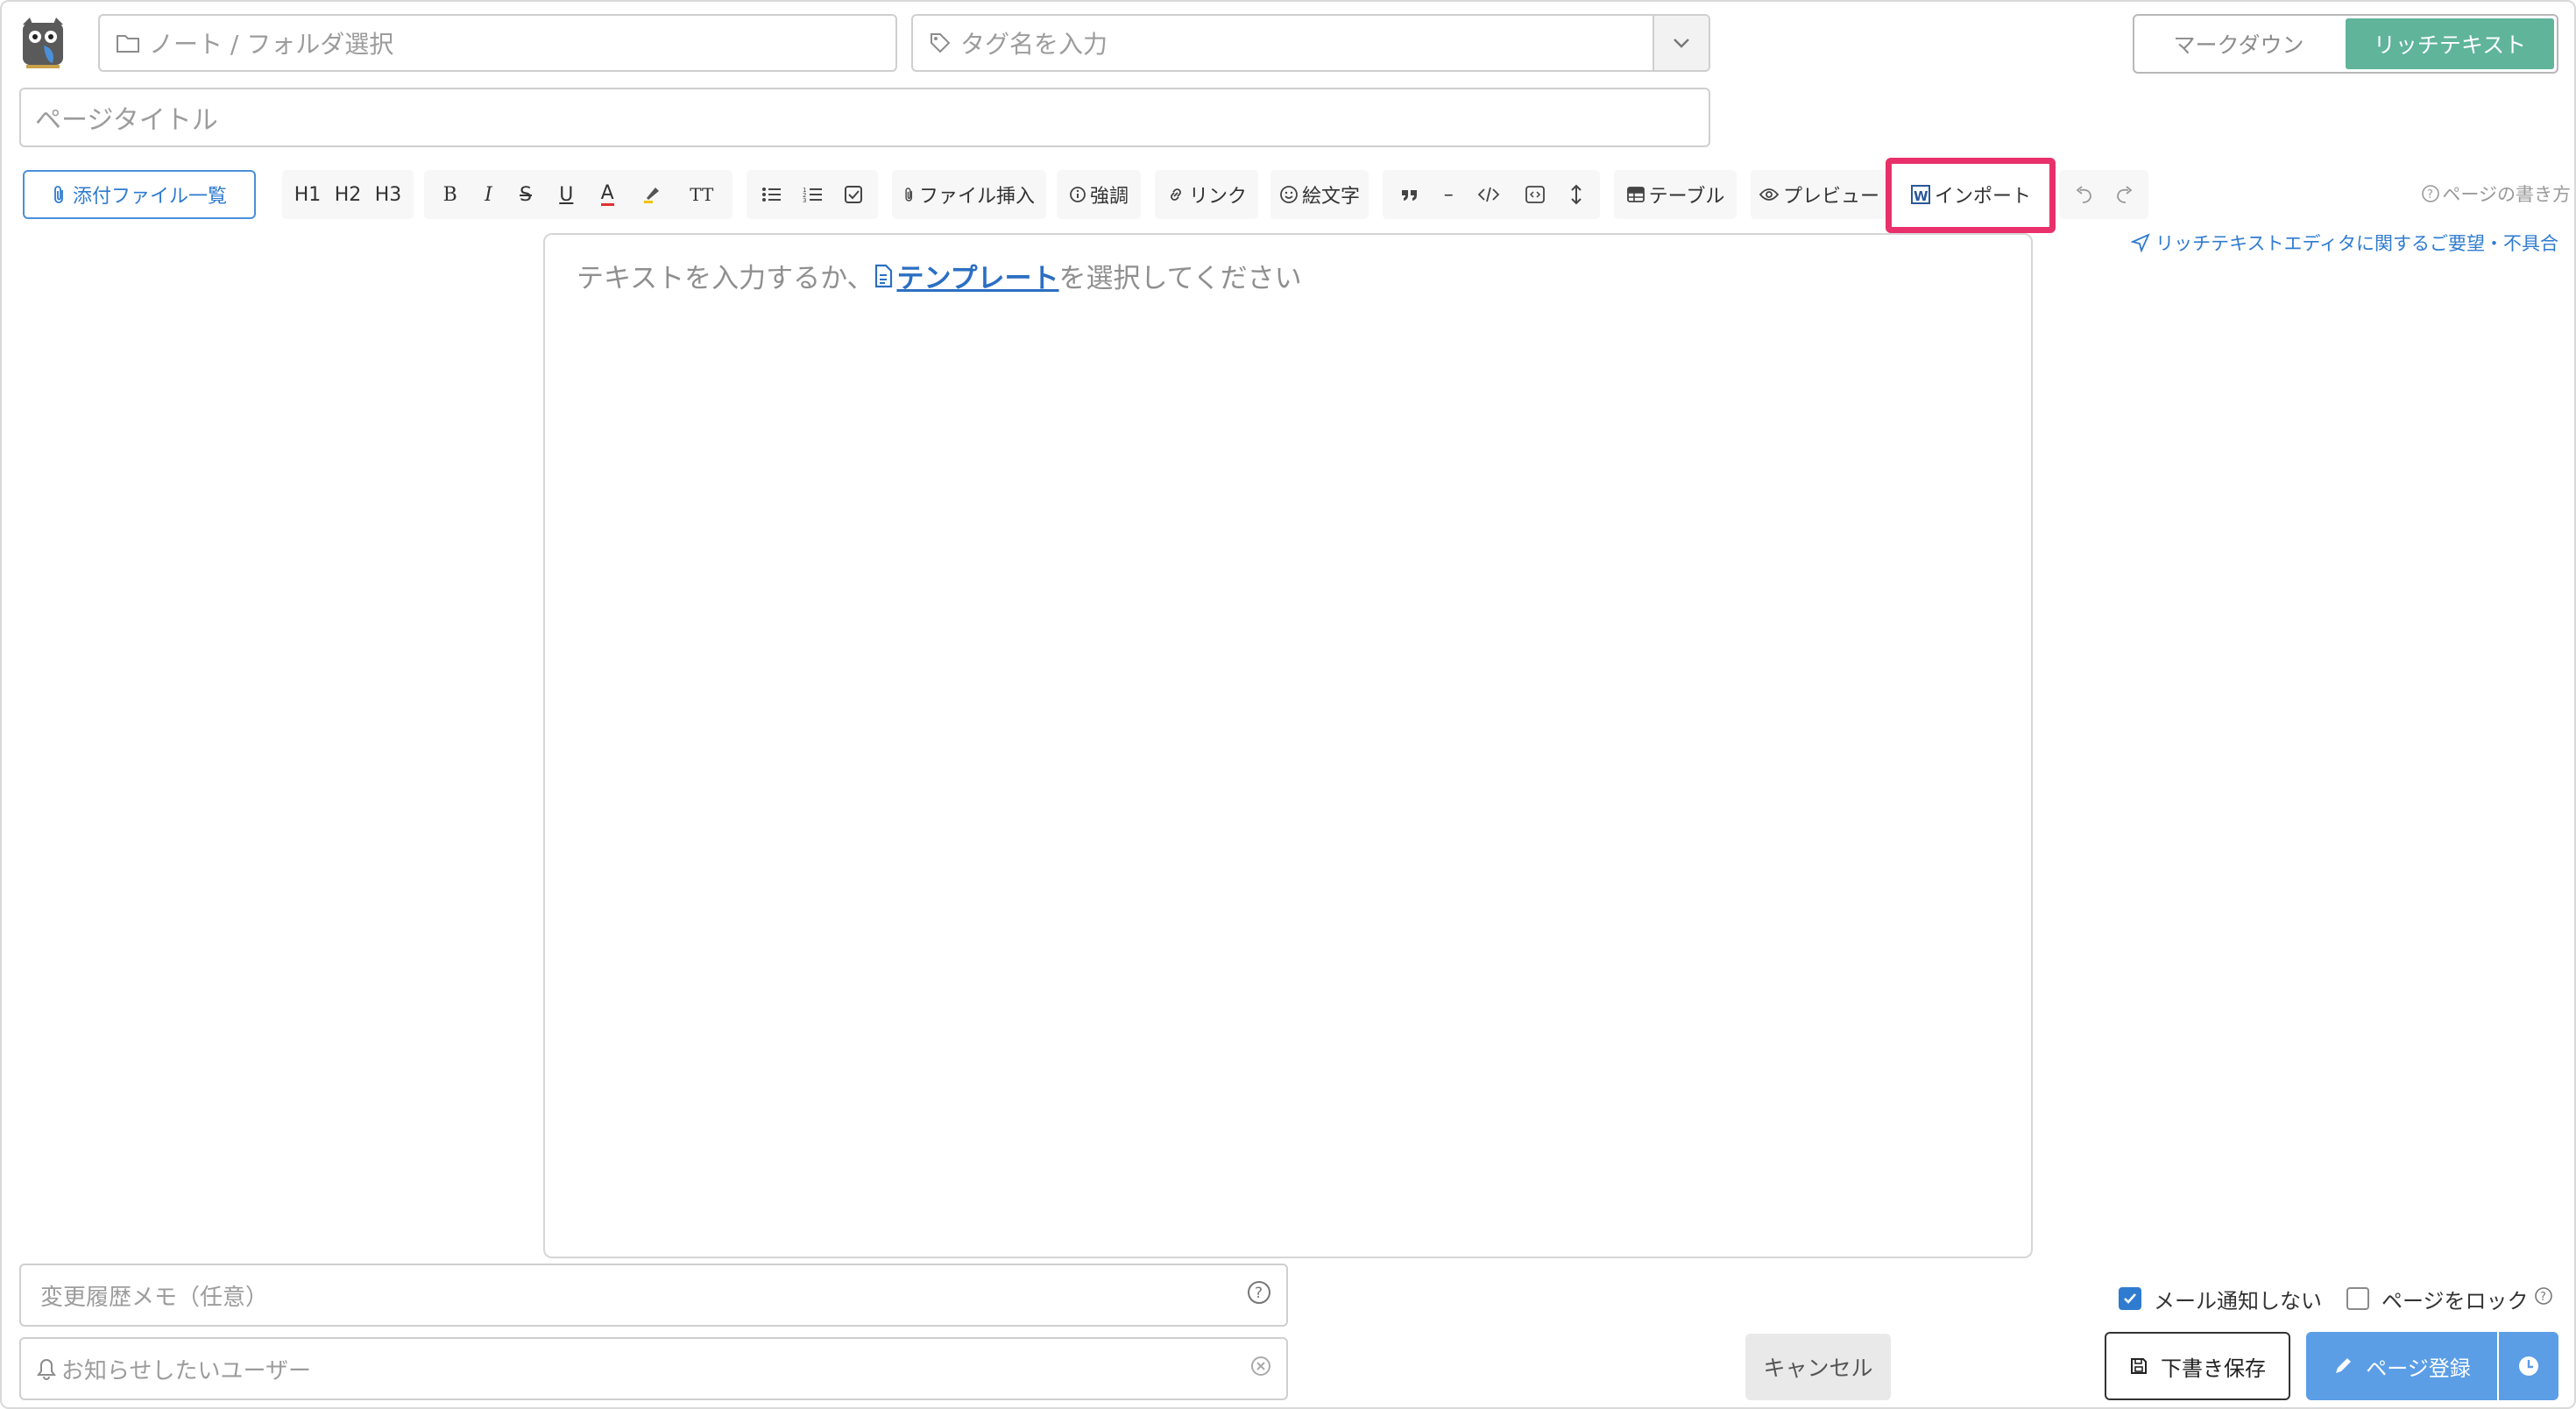 This screenshot has width=2576, height=1409. Describe the element at coordinates (653, 1369) in the screenshot. I see `notify-users-input: お知らせしたいユーザー` at that location.